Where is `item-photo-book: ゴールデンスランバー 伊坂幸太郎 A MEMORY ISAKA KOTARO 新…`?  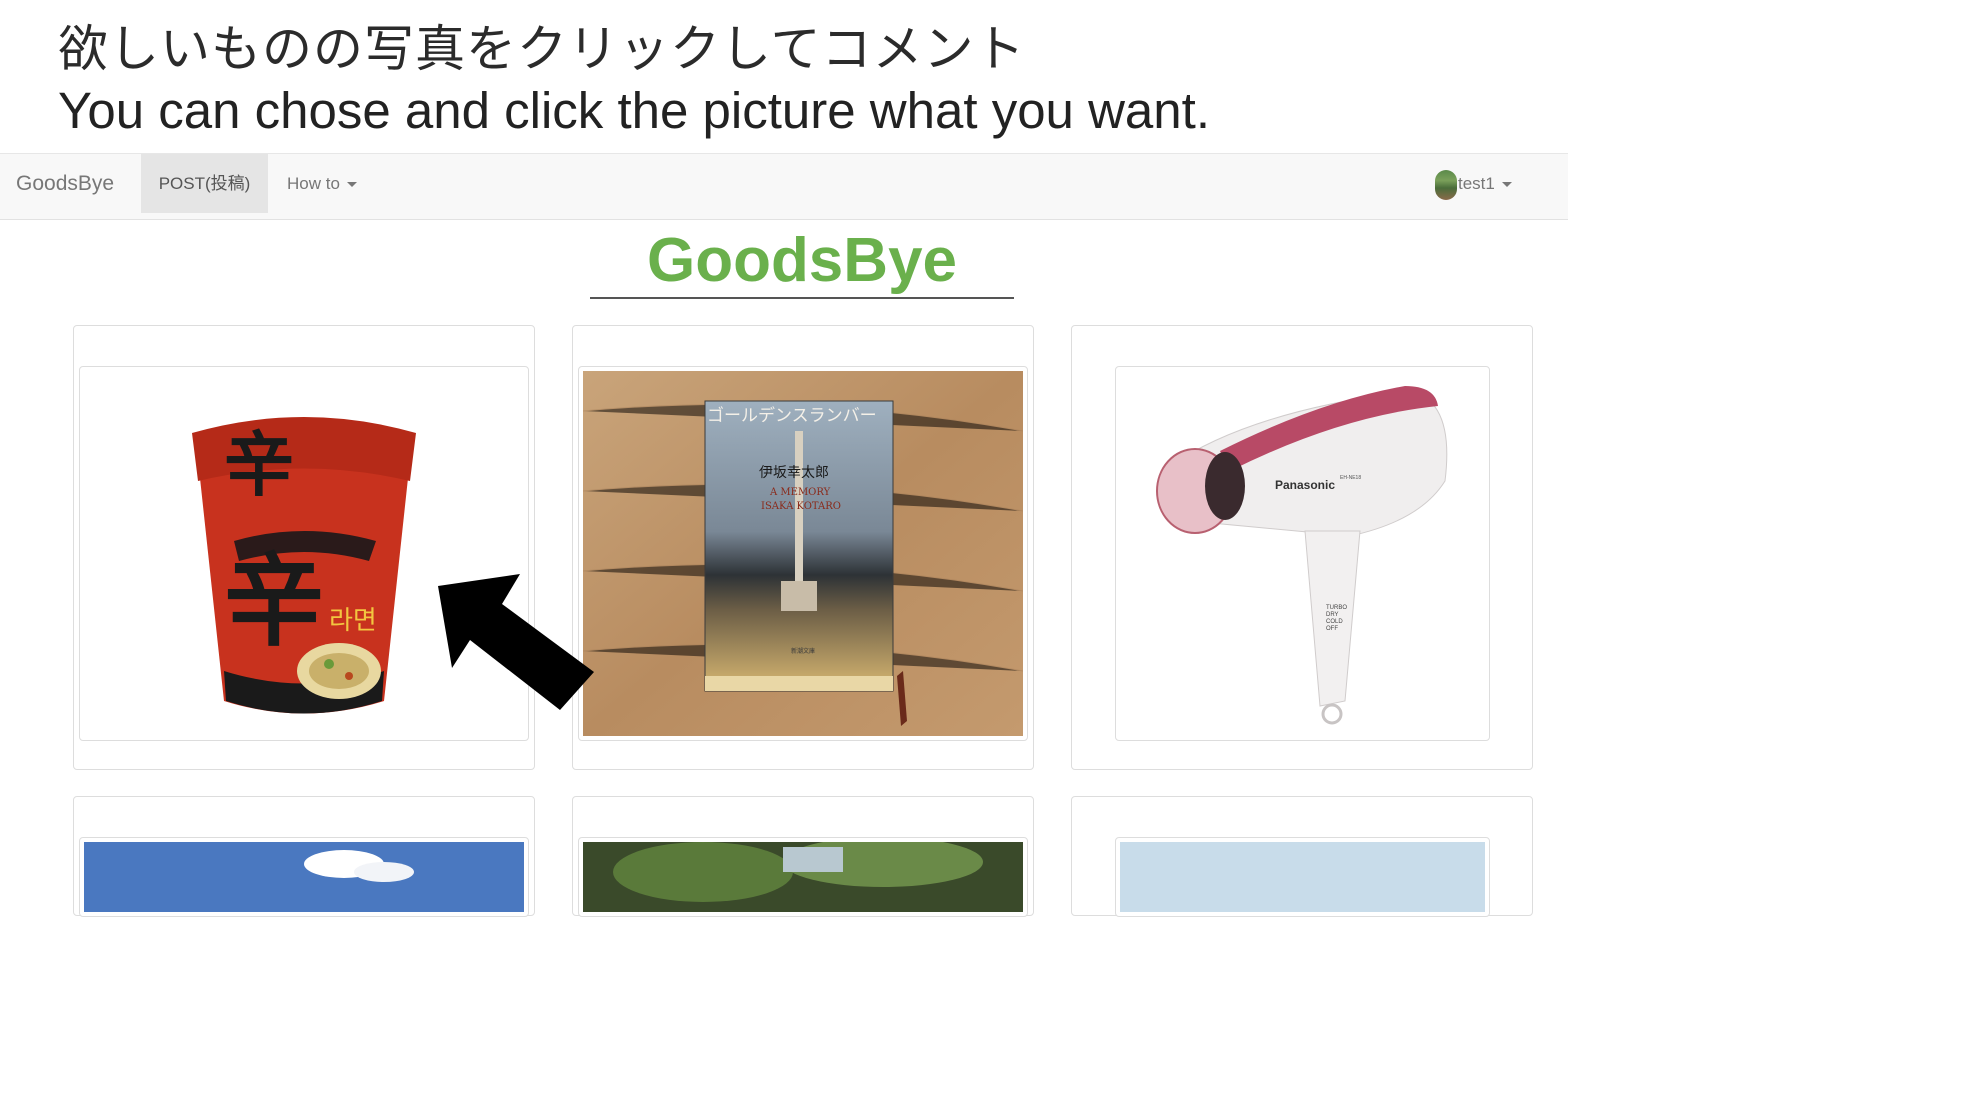
item-photo-book: ゴールデンスランバー 伊坂幸太郎 A MEMORY ISAKA KOTARO 新… is located at coordinates (803, 553).